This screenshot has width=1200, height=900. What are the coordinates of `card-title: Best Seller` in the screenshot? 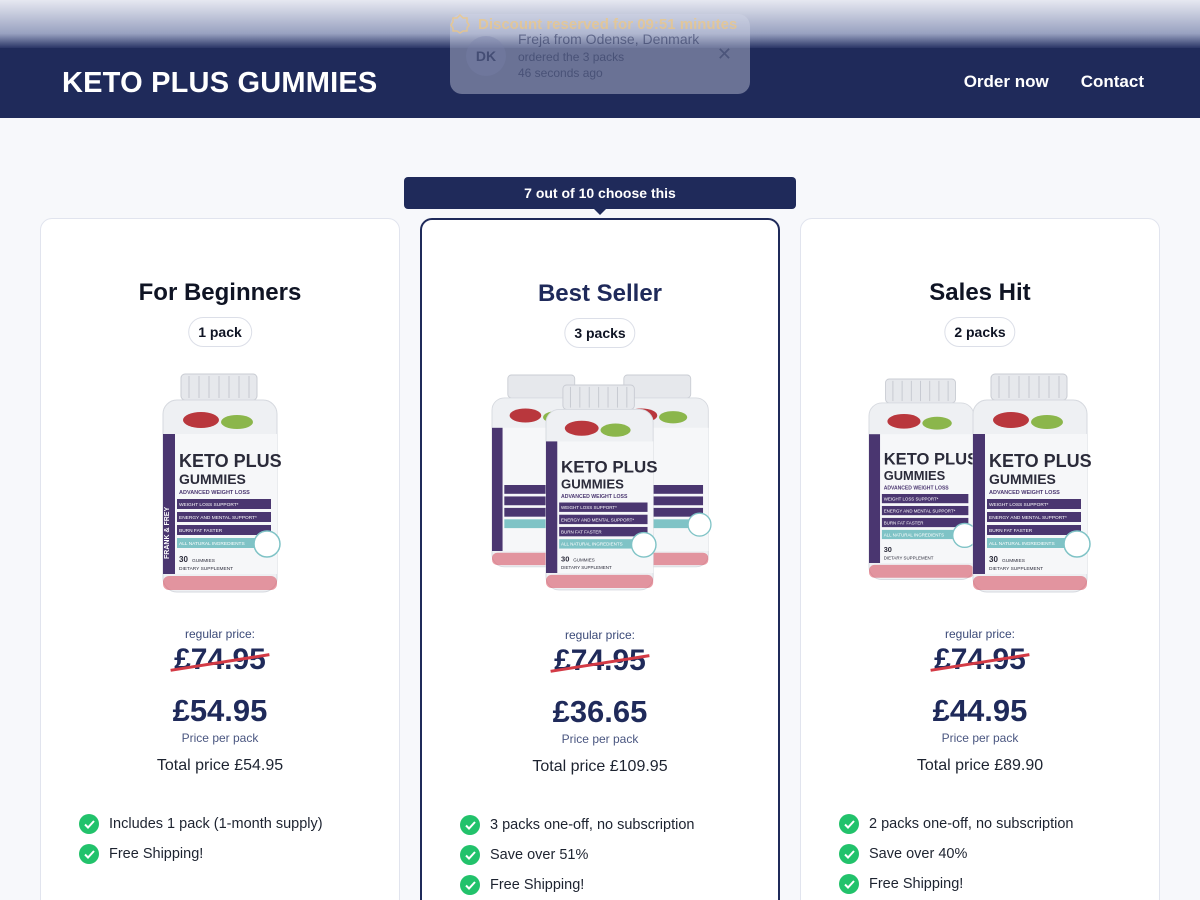 It's located at (600, 293).